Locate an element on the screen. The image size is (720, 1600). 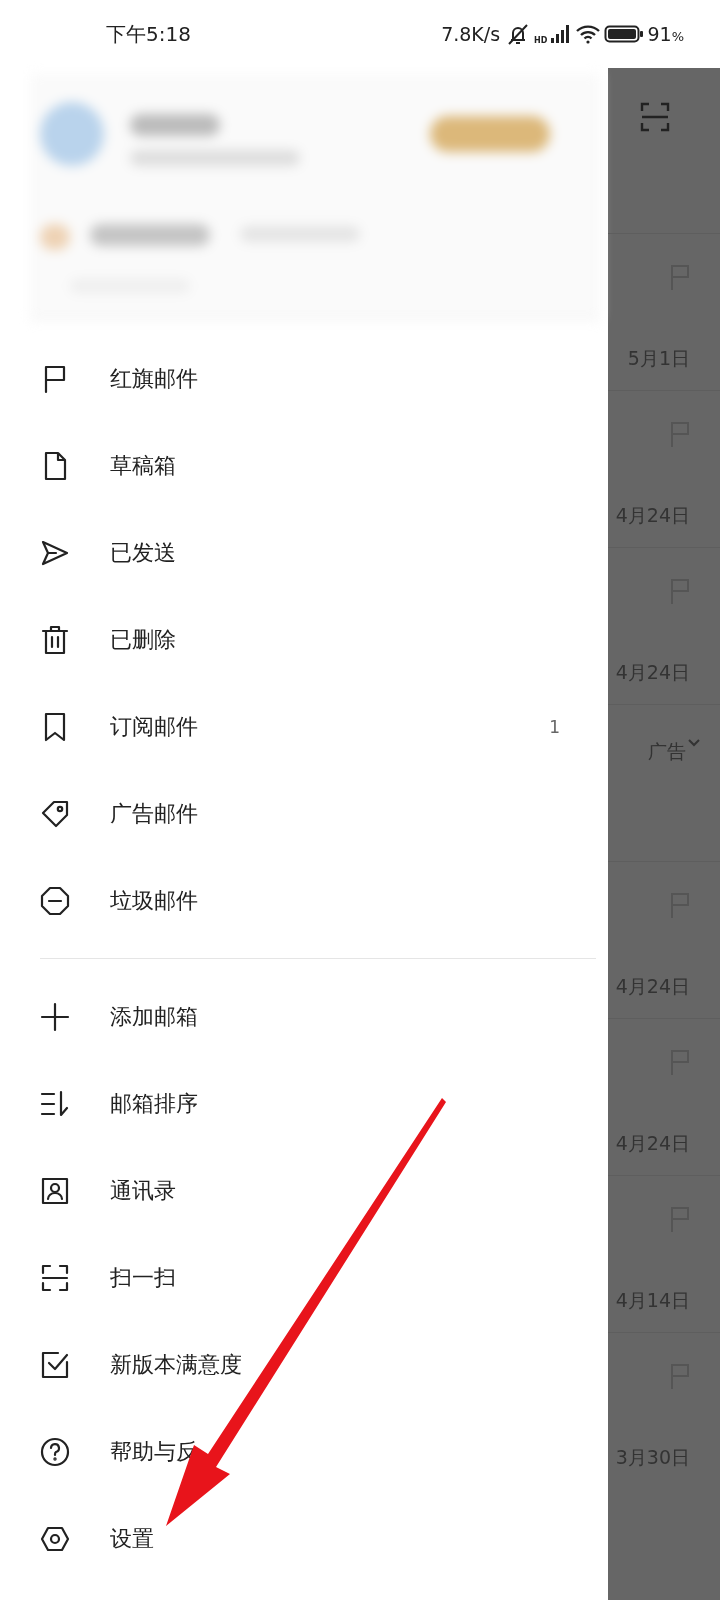
menu-item: 邮箱排序 is located at coordinates (304, 1103).